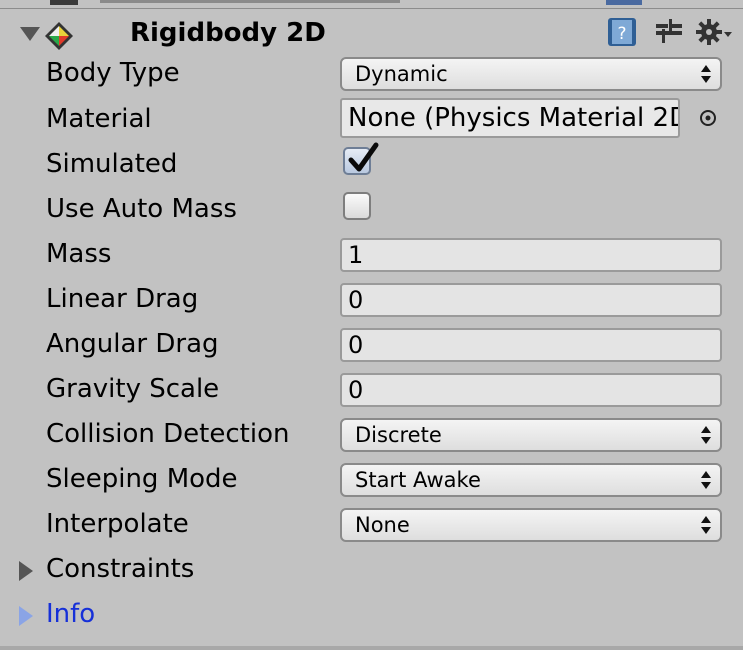 The width and height of the screenshot is (743, 650). Describe the element at coordinates (132, 344) in the screenshot. I see `angular-drag-label: Angular Drag` at that location.